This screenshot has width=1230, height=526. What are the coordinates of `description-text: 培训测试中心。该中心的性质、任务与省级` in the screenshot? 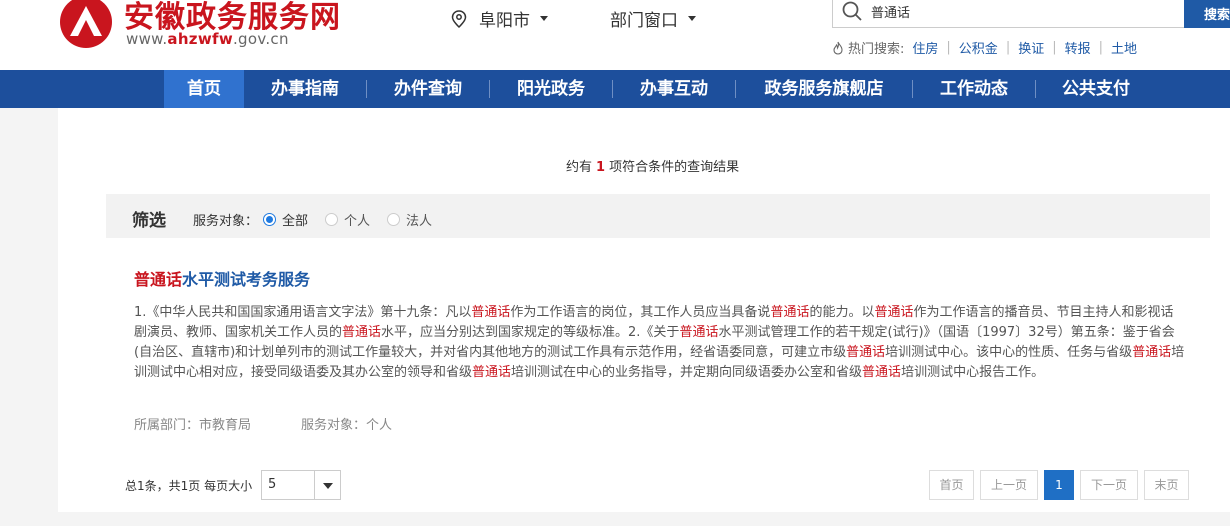 It's located at (1009, 352).